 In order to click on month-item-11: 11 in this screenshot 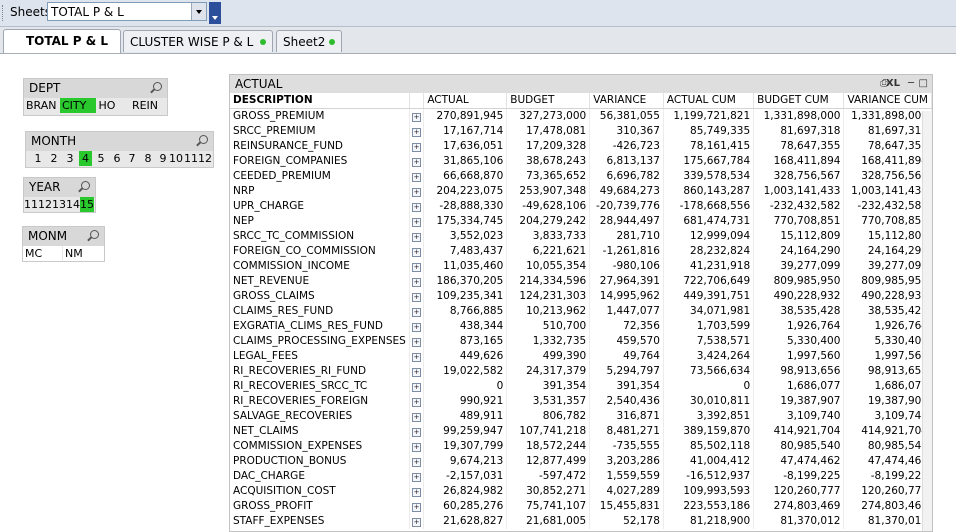, I will do `click(191, 158)`.